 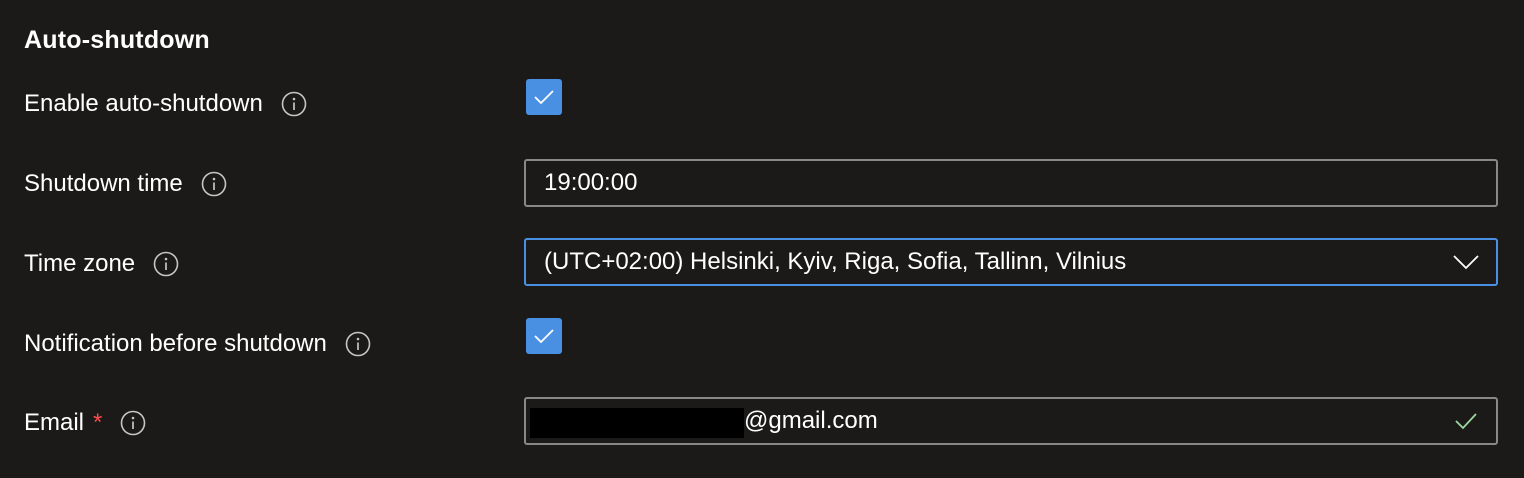 I want to click on email-redaction-box, so click(x=637, y=423).